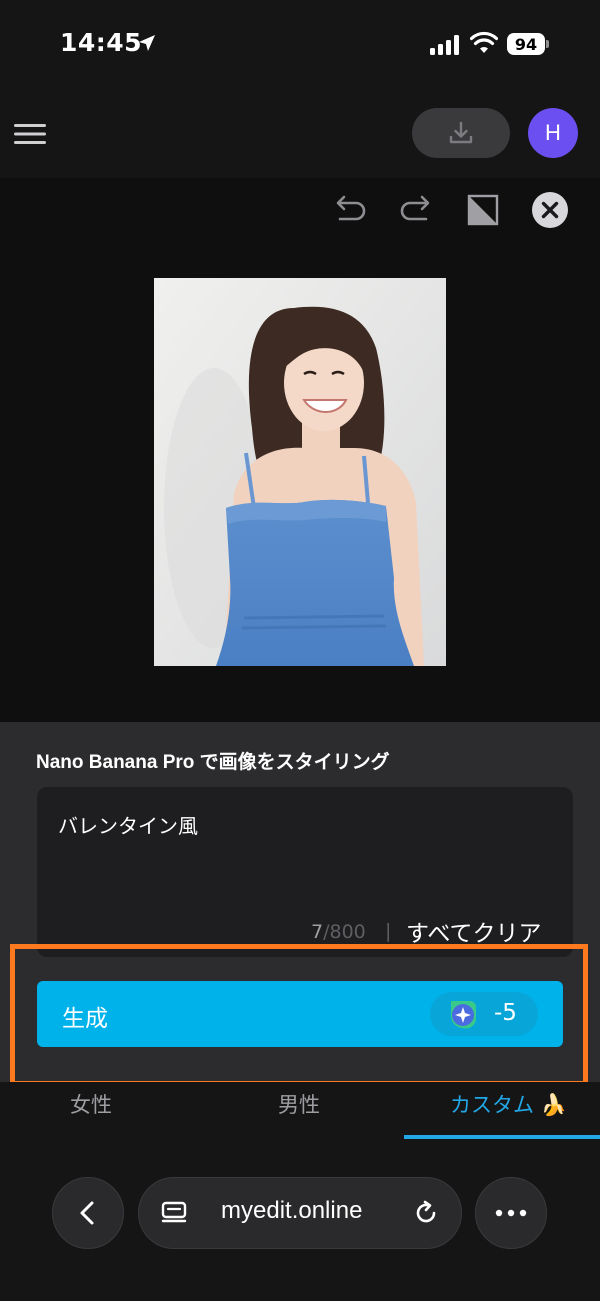 Image resolution: width=600 pixels, height=1301 pixels. I want to click on more-icon, so click(511, 1213).